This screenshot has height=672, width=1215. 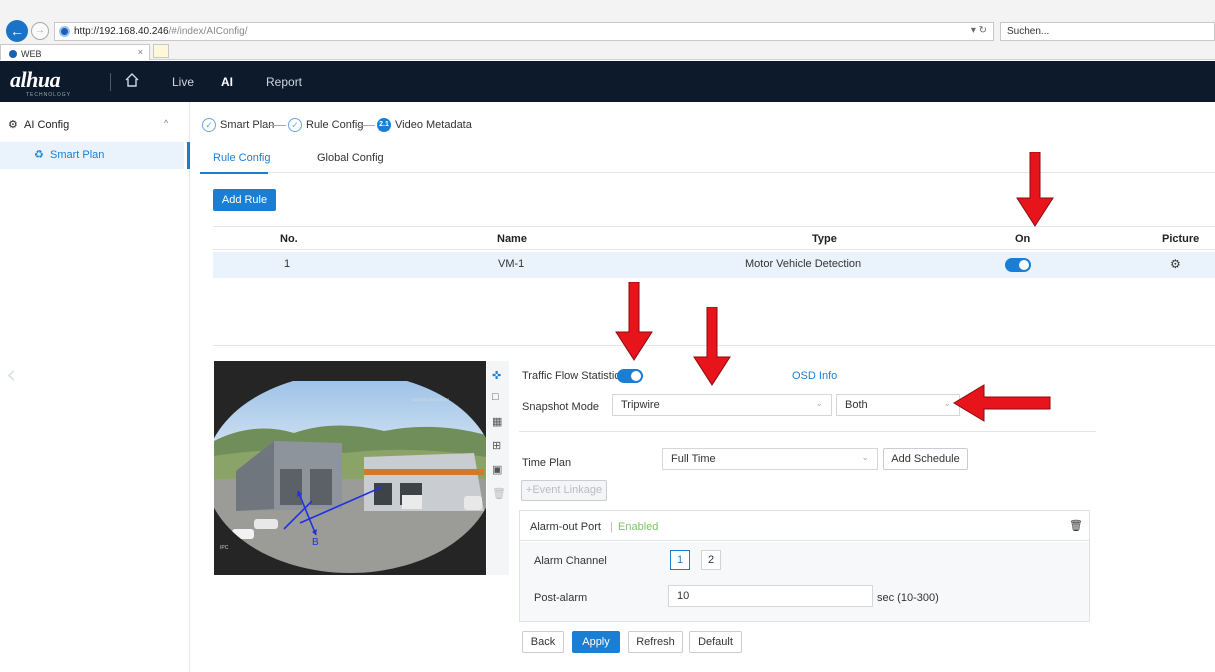 What do you see at coordinates (94, 126) in the screenshot?
I see `sidebar-group-ai-config: ⚙ AI Config ^` at bounding box center [94, 126].